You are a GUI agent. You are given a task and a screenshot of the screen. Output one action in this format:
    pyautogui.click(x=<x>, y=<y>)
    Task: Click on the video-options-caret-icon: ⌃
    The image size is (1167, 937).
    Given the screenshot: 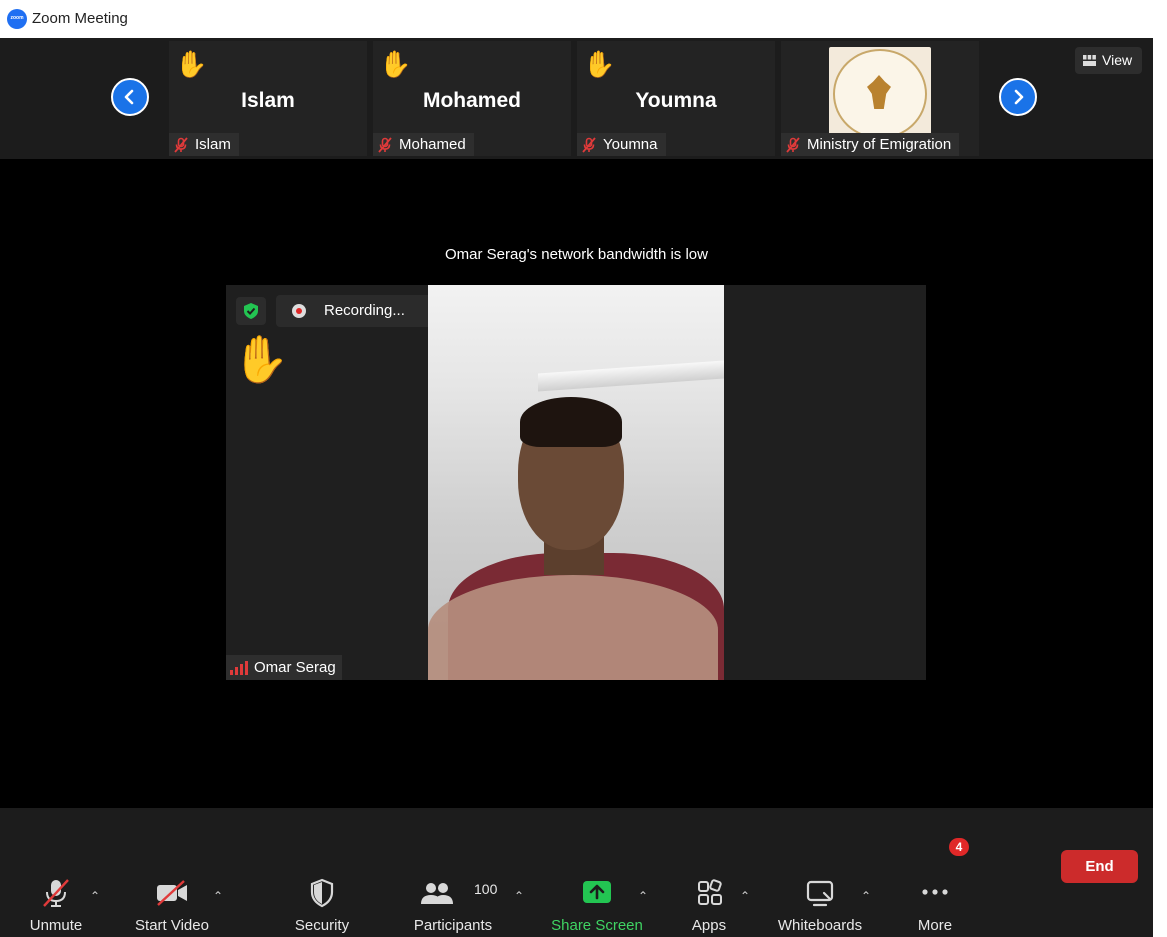 What is the action you would take?
    pyautogui.click(x=219, y=896)
    